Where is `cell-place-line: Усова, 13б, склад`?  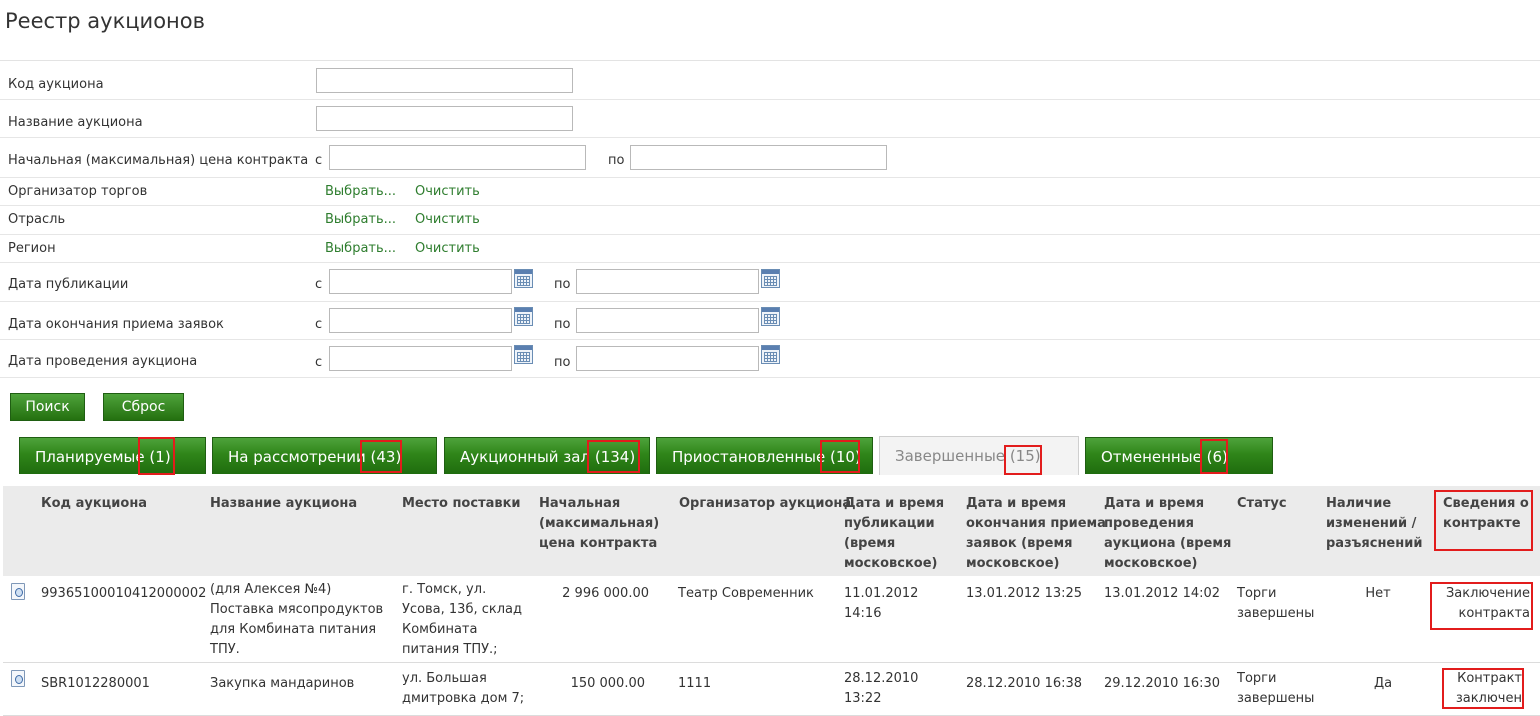 cell-place-line: Усова, 13б, склад is located at coordinates (462, 609).